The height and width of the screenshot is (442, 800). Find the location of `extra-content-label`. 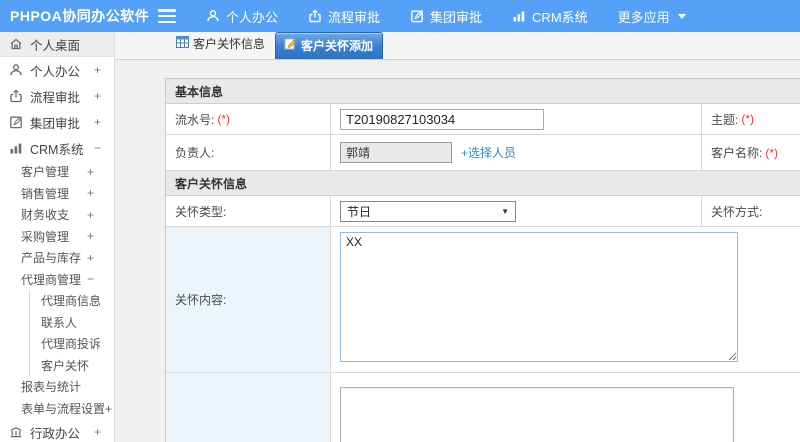

extra-content-label is located at coordinates (248, 407).